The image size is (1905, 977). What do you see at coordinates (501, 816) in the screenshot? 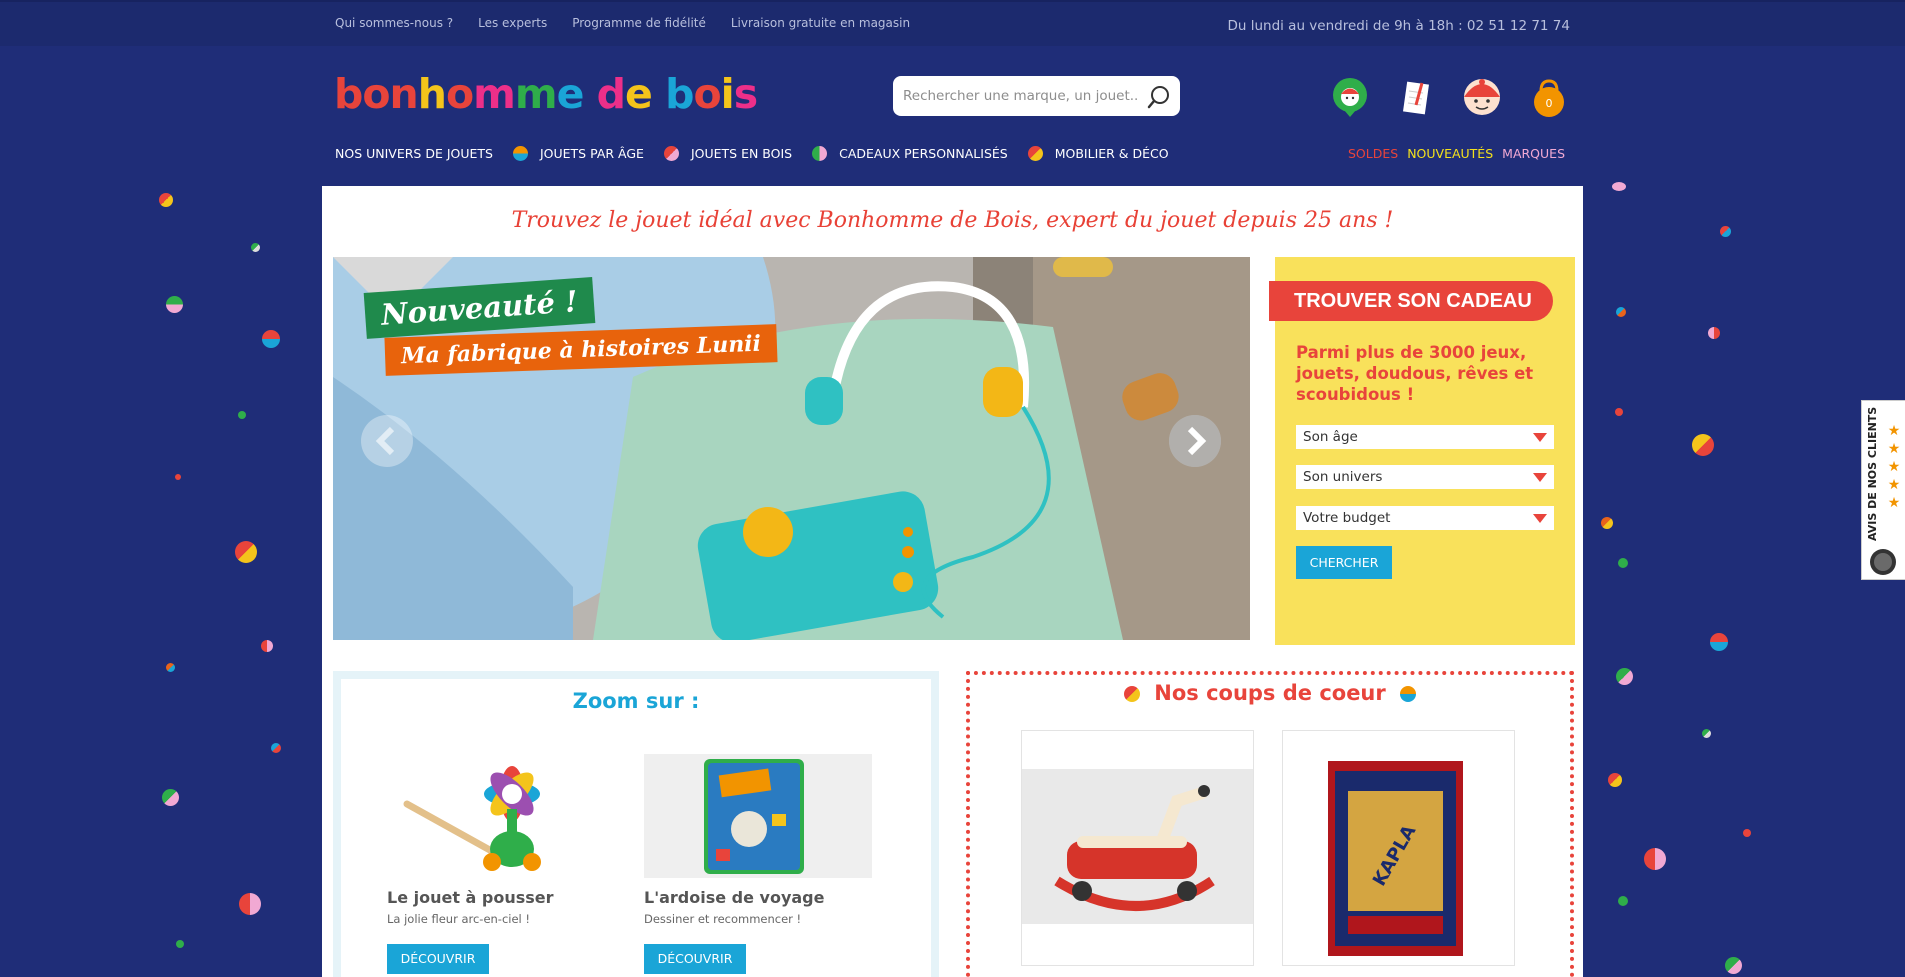
I see `push-toy-image` at bounding box center [501, 816].